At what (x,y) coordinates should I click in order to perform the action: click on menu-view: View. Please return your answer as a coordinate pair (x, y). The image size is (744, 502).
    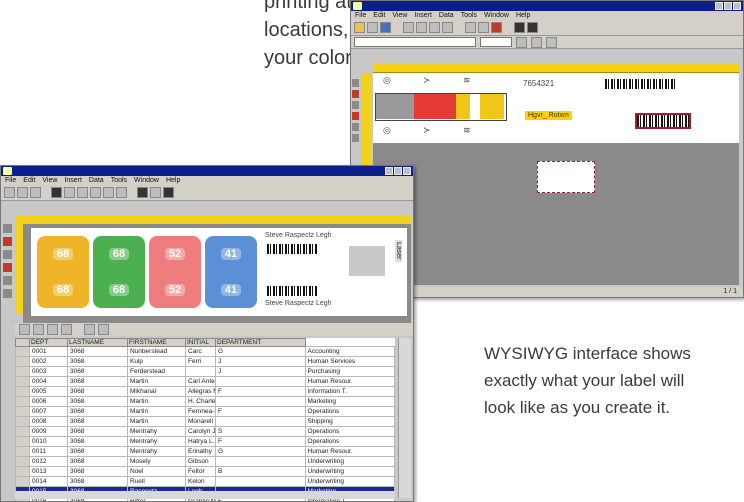
    Looking at the image, I should click on (399, 15).